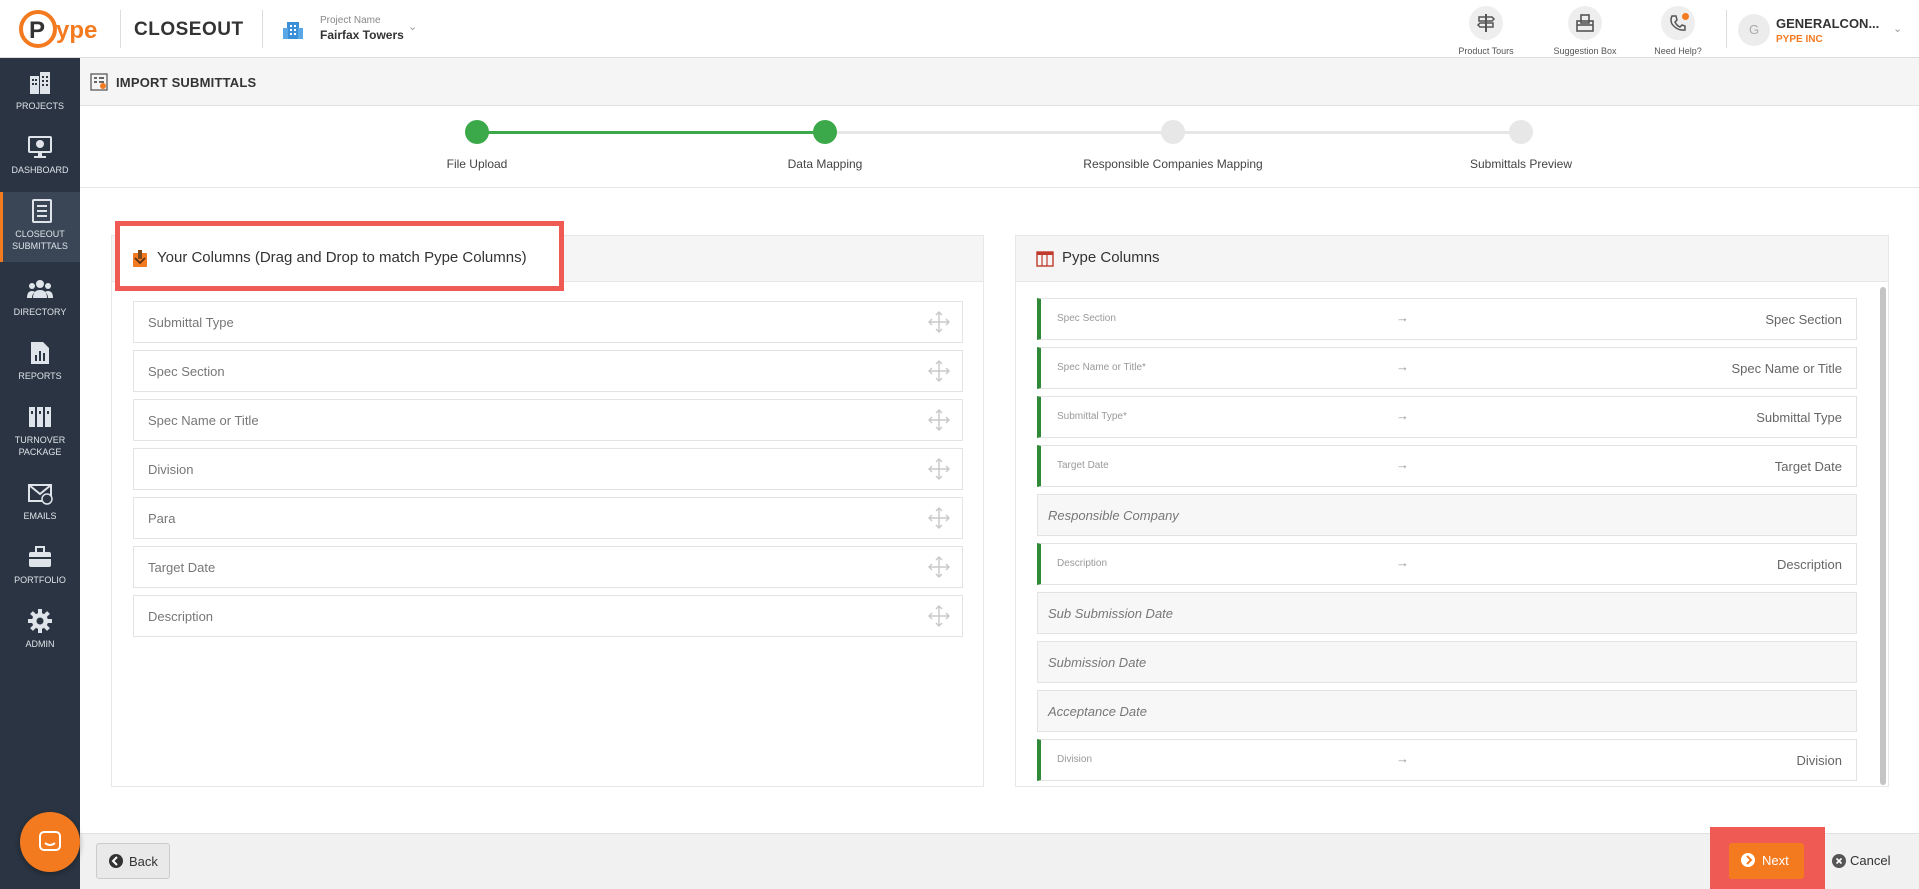 This screenshot has height=889, width=1919. Describe the element at coordinates (1082, 563) in the screenshot. I see `pype-column-name: Description` at that location.